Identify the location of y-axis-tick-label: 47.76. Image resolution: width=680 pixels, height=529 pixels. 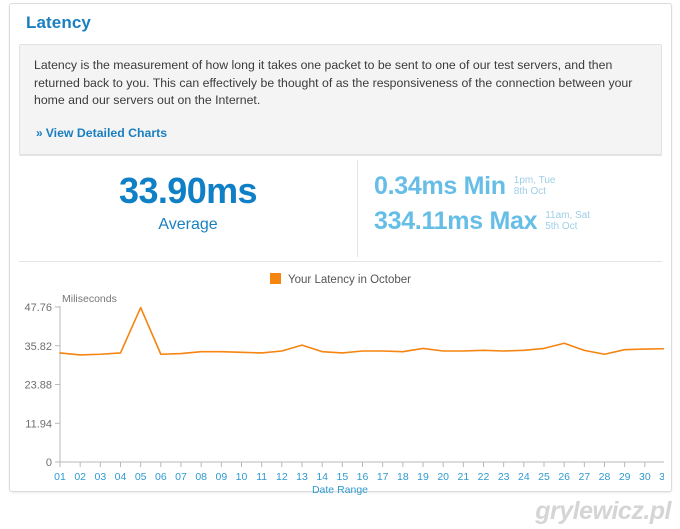
(38, 308).